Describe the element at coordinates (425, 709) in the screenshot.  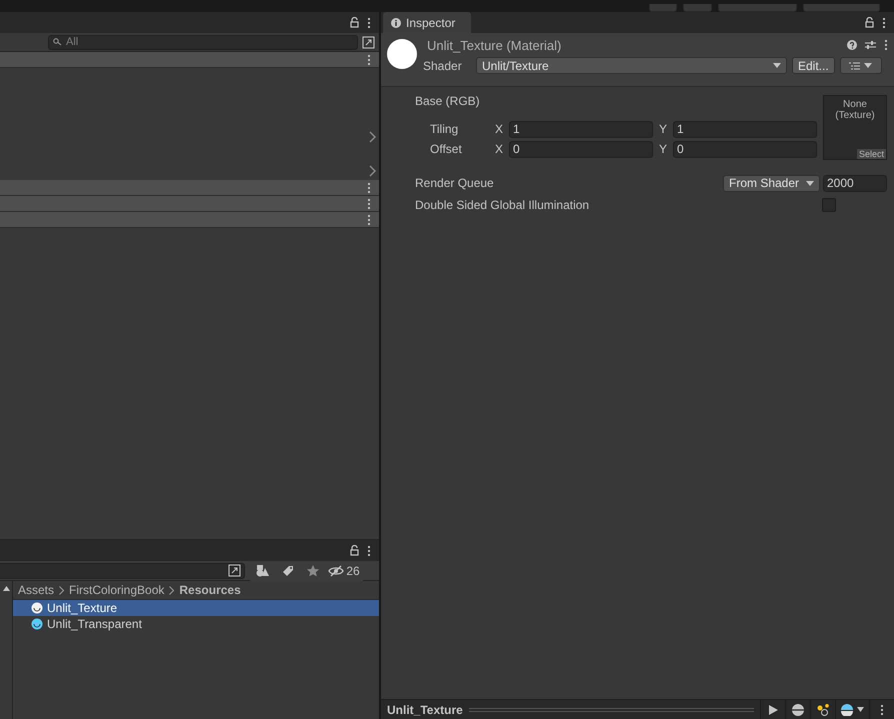
I see `preview-title: Unlit_Texture` at that location.